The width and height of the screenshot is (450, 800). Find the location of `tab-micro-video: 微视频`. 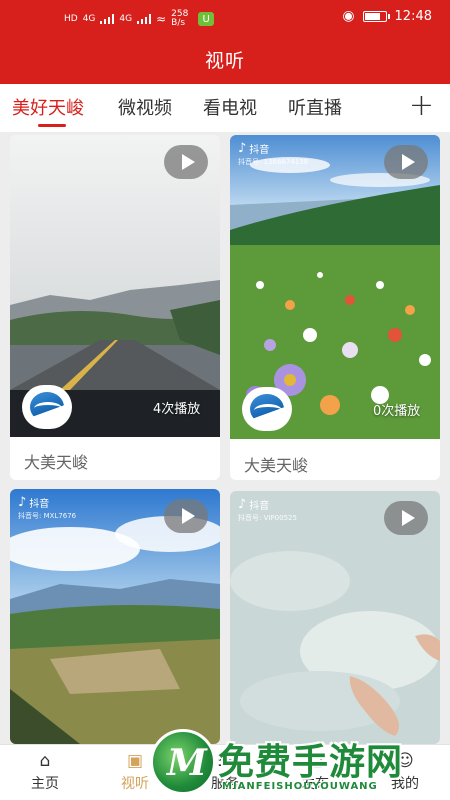

tab-micro-video: 微视频 is located at coordinates (145, 107).